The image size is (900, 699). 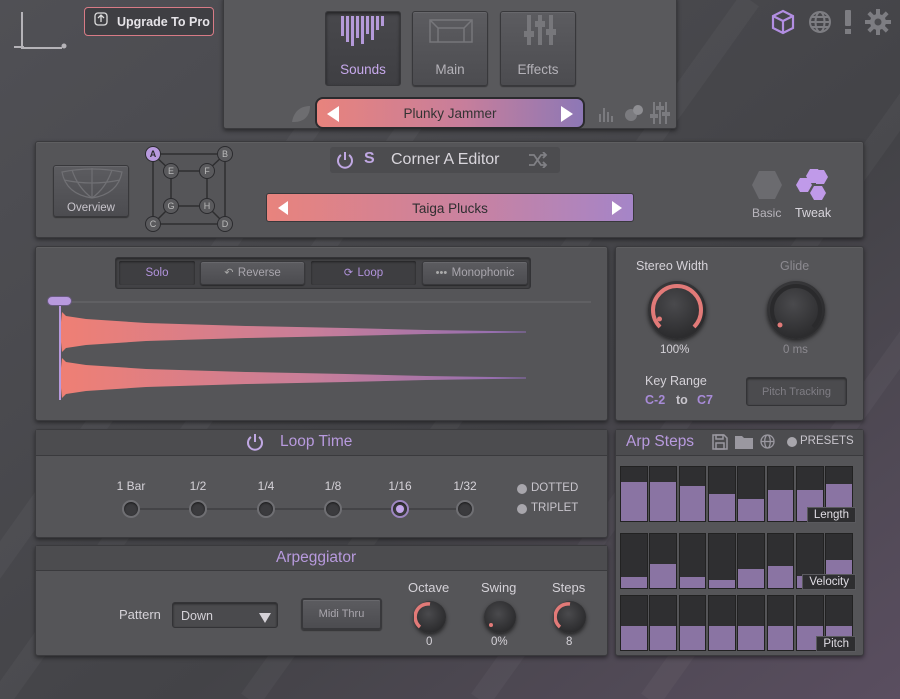 I want to click on loop-option-label: 1/32, so click(x=465, y=486).